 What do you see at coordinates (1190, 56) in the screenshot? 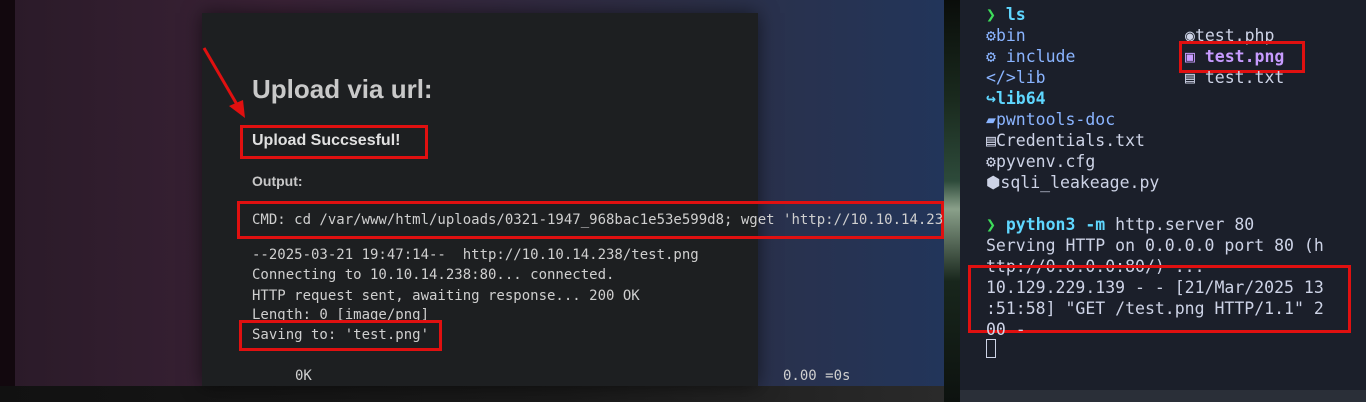
I see `image-file-icon: ▣` at bounding box center [1190, 56].